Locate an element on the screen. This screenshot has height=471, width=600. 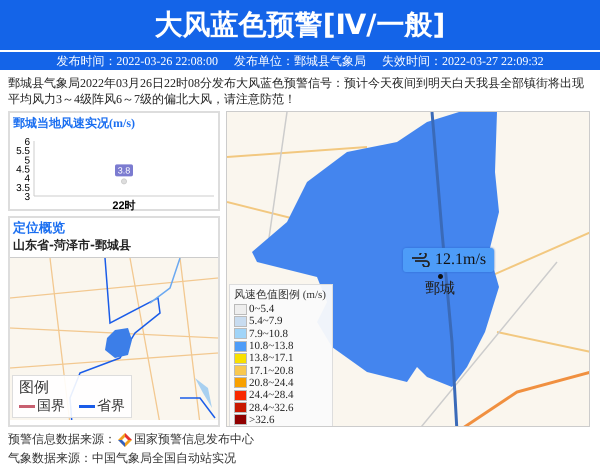
meta-text: 发布单位：鄄城县气象局 is located at coordinates (300, 61).